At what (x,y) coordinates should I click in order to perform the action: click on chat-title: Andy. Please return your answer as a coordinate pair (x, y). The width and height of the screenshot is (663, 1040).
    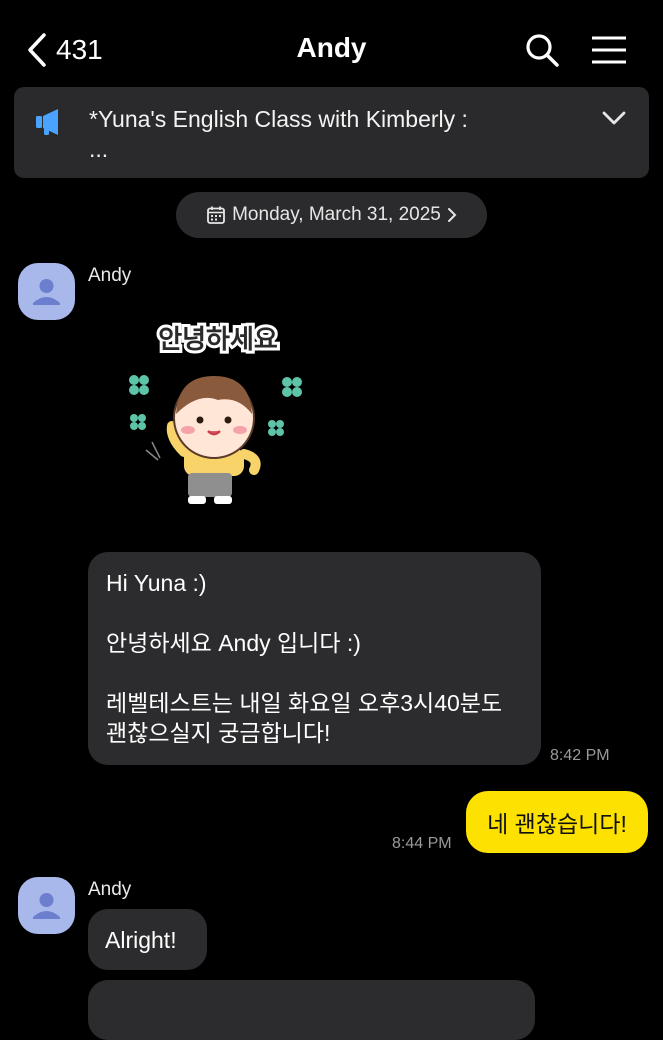
    Looking at the image, I should click on (331, 47).